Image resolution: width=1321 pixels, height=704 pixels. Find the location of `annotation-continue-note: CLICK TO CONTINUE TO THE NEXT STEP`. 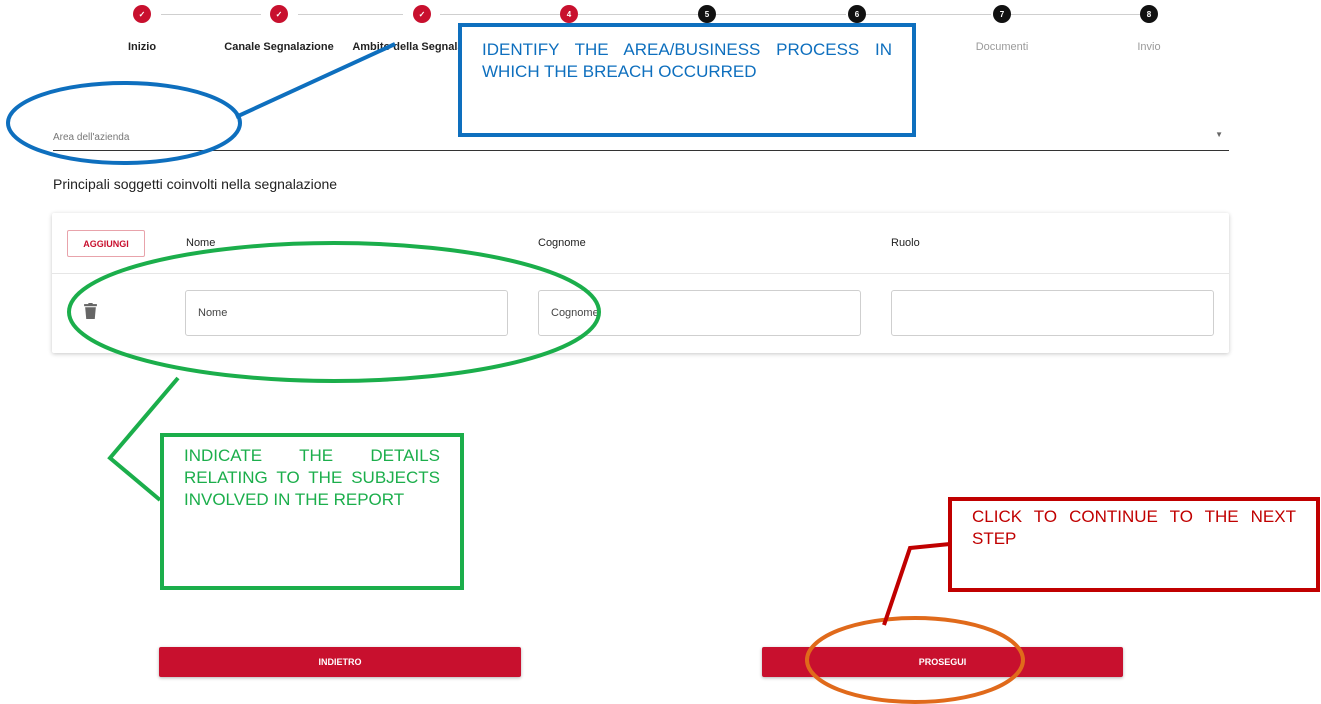

annotation-continue-note: CLICK TO CONTINUE TO THE NEXT STEP is located at coordinates (1134, 544).